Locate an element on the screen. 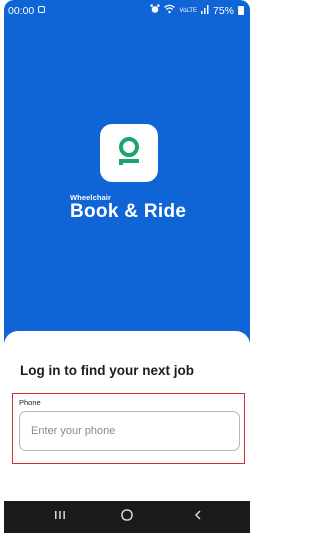 The width and height of the screenshot is (320, 533). brand-logo: Wheelchair Book & Ride is located at coordinates (128, 208).